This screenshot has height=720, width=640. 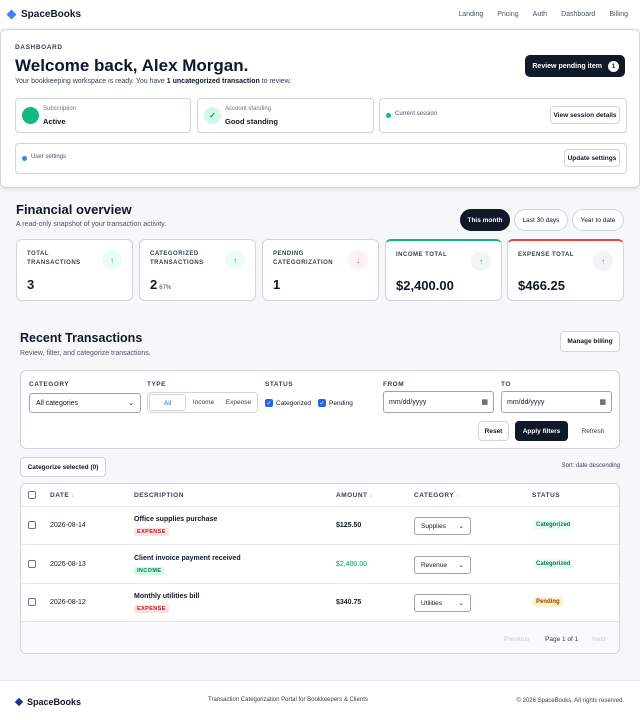 I want to click on from-date-input: mm/dd/yyyy ▦, so click(x=438, y=402).